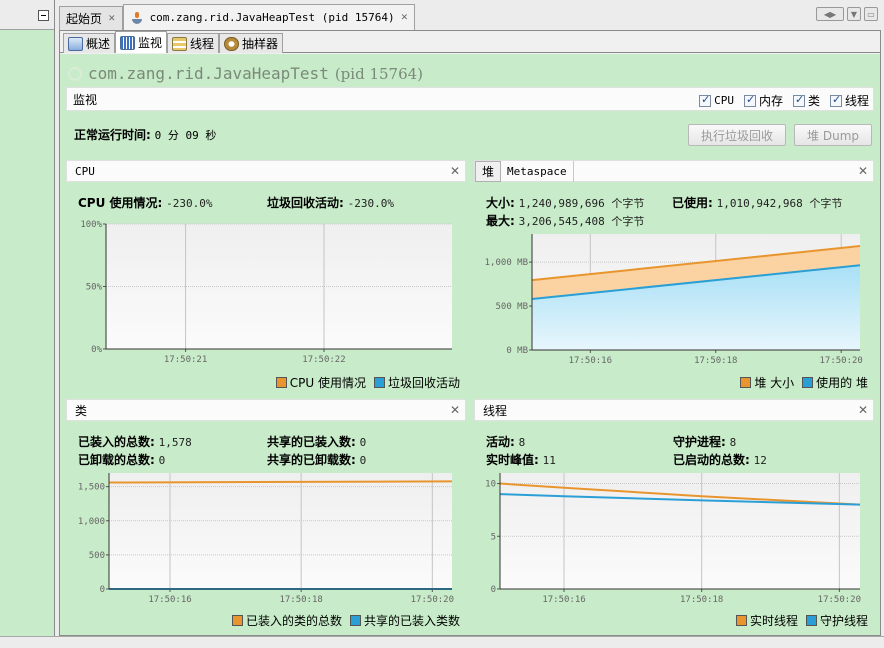 The image size is (884, 648). Describe the element at coordinates (404, 620) in the screenshot. I see `legend-item: 共享的已装入类数` at that location.